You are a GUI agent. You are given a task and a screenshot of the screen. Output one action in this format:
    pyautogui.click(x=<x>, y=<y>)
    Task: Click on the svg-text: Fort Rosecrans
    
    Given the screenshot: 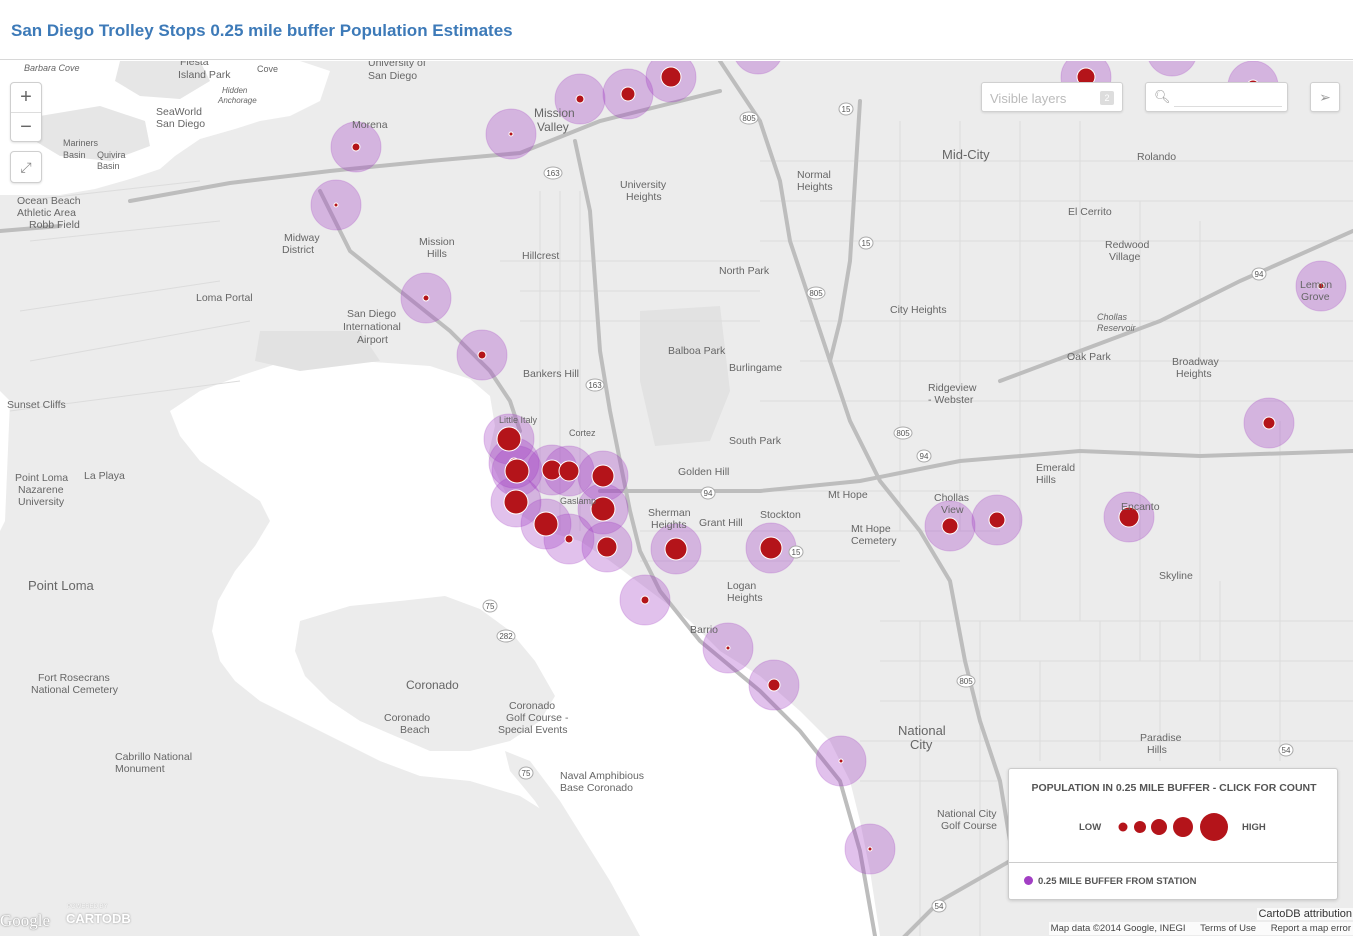 What is the action you would take?
    pyautogui.click(x=74, y=678)
    